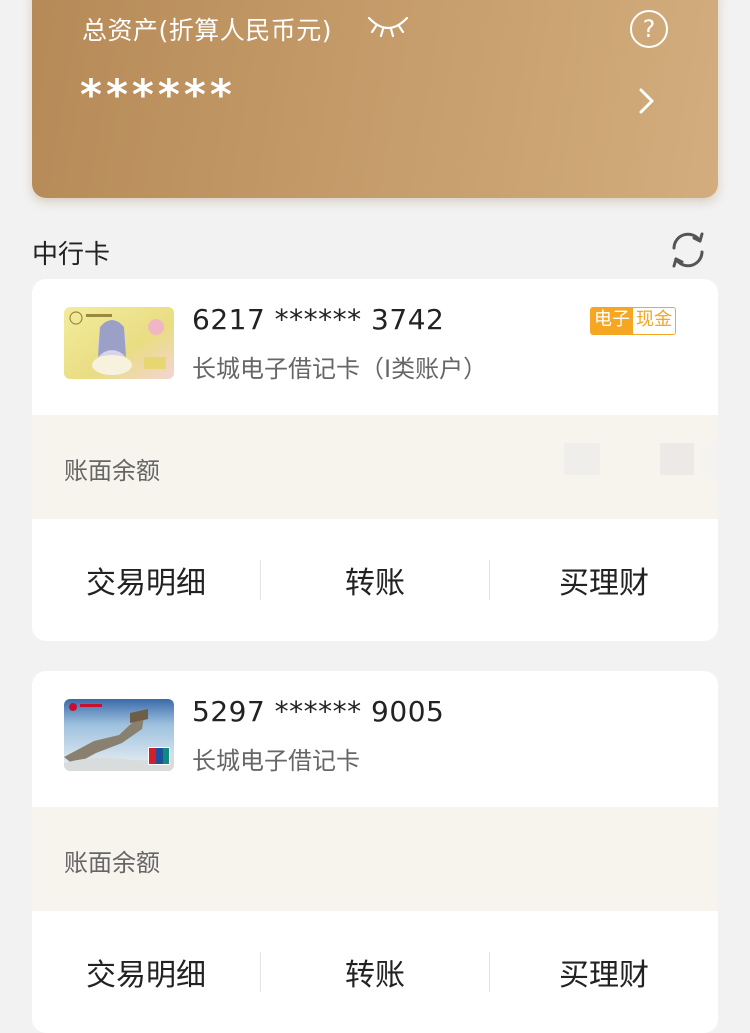 The height and width of the screenshot is (1033, 750). Describe the element at coordinates (688, 250) in the screenshot. I see `refresh-icon` at that location.